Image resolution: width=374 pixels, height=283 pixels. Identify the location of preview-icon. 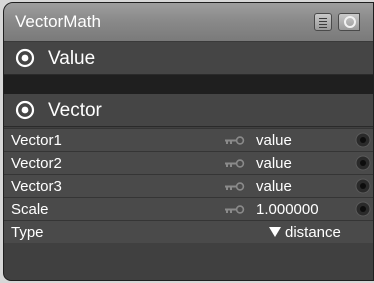
(349, 22).